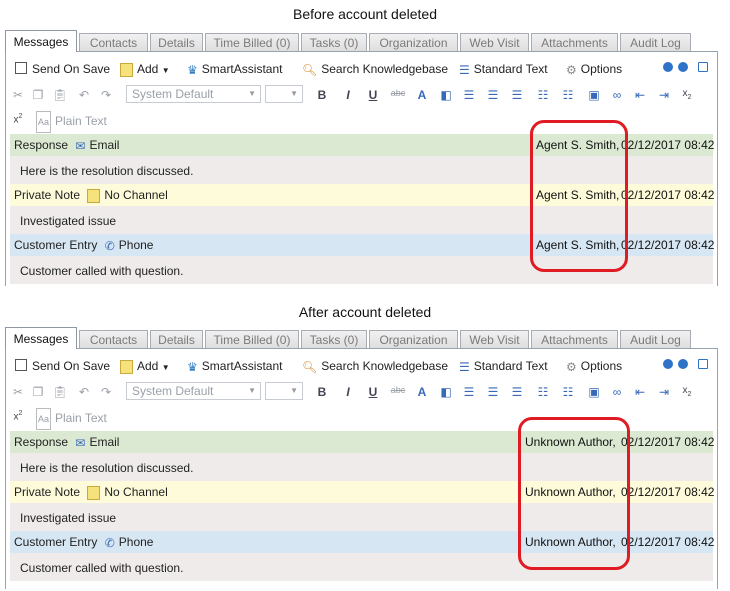 Image resolution: width=730 pixels, height=591 pixels. Describe the element at coordinates (361, 270) in the screenshot. I see `thread-body: Customer called with question.` at that location.